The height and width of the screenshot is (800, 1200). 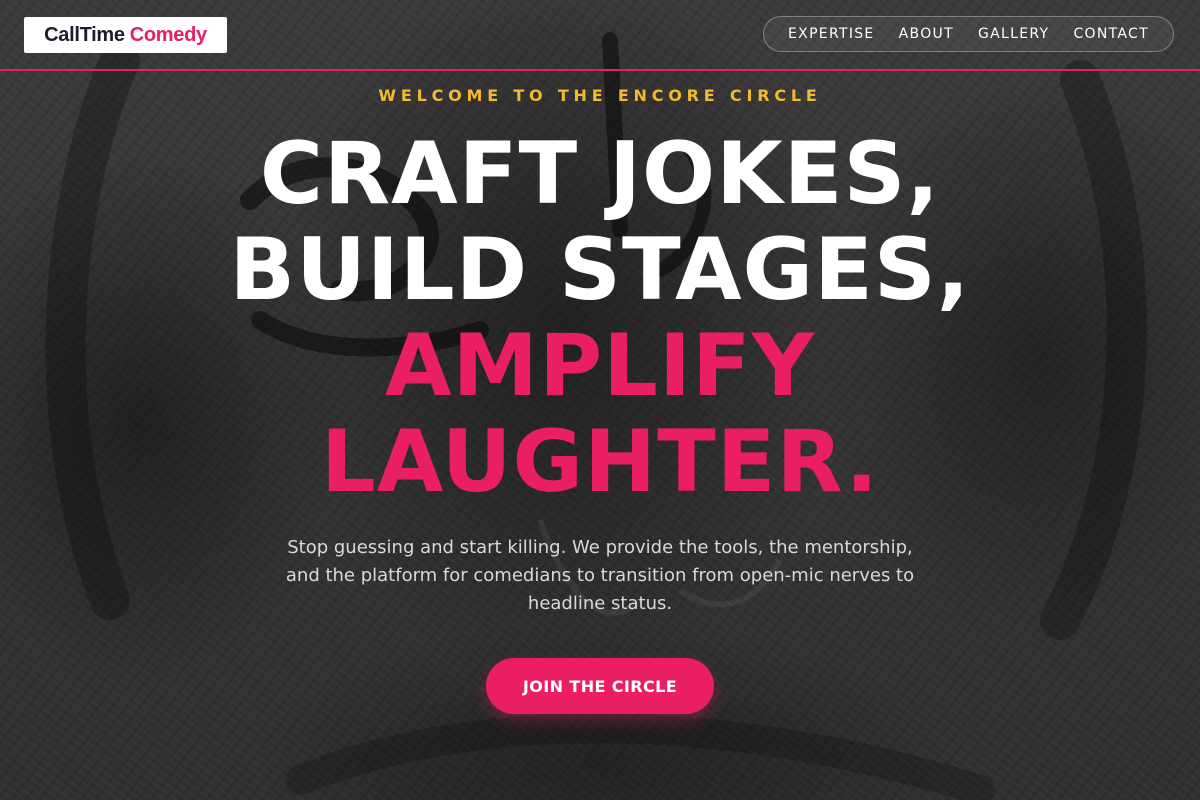 What do you see at coordinates (831, 34) in the screenshot?
I see `nav-link-expertise: EXPERTISE` at bounding box center [831, 34].